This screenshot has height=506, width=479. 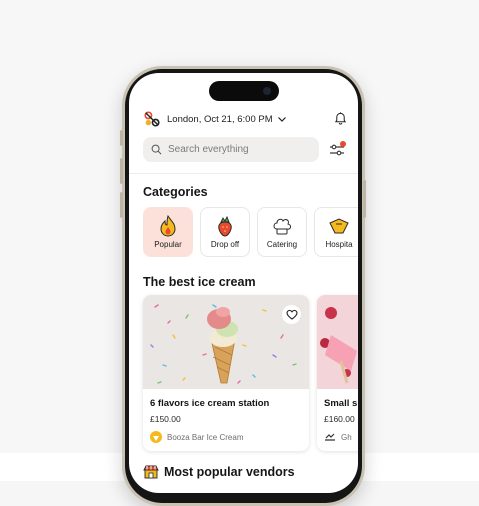 I want to click on fire-icon, so click(x=168, y=226).